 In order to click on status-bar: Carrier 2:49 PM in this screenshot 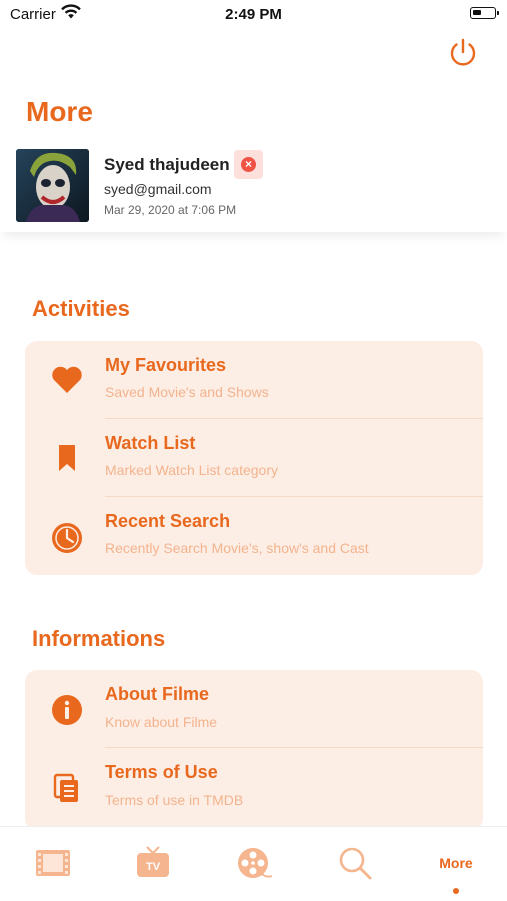, I will do `click(253, 15)`.